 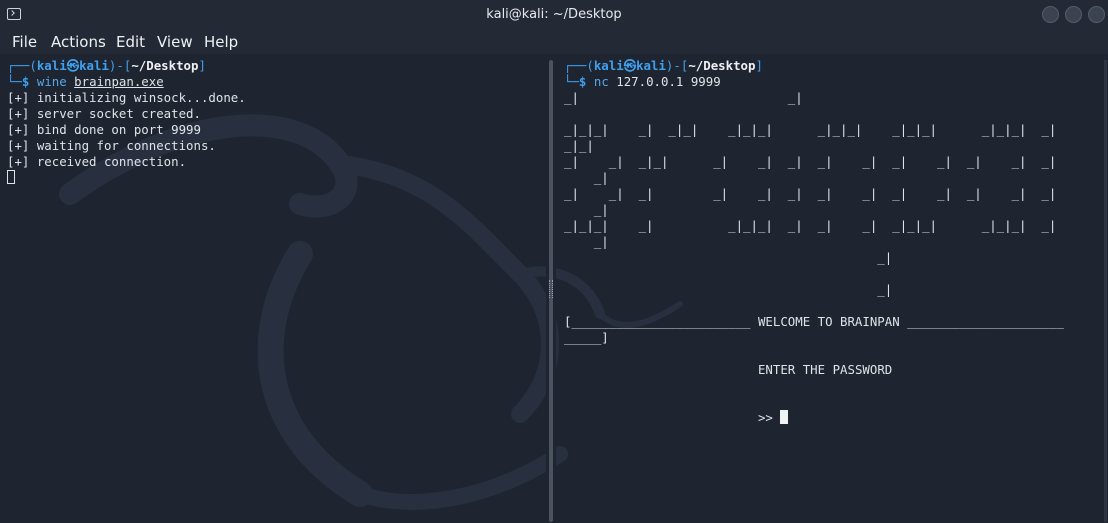 I want to click on output-line: [+] server socket created., so click(x=104, y=113).